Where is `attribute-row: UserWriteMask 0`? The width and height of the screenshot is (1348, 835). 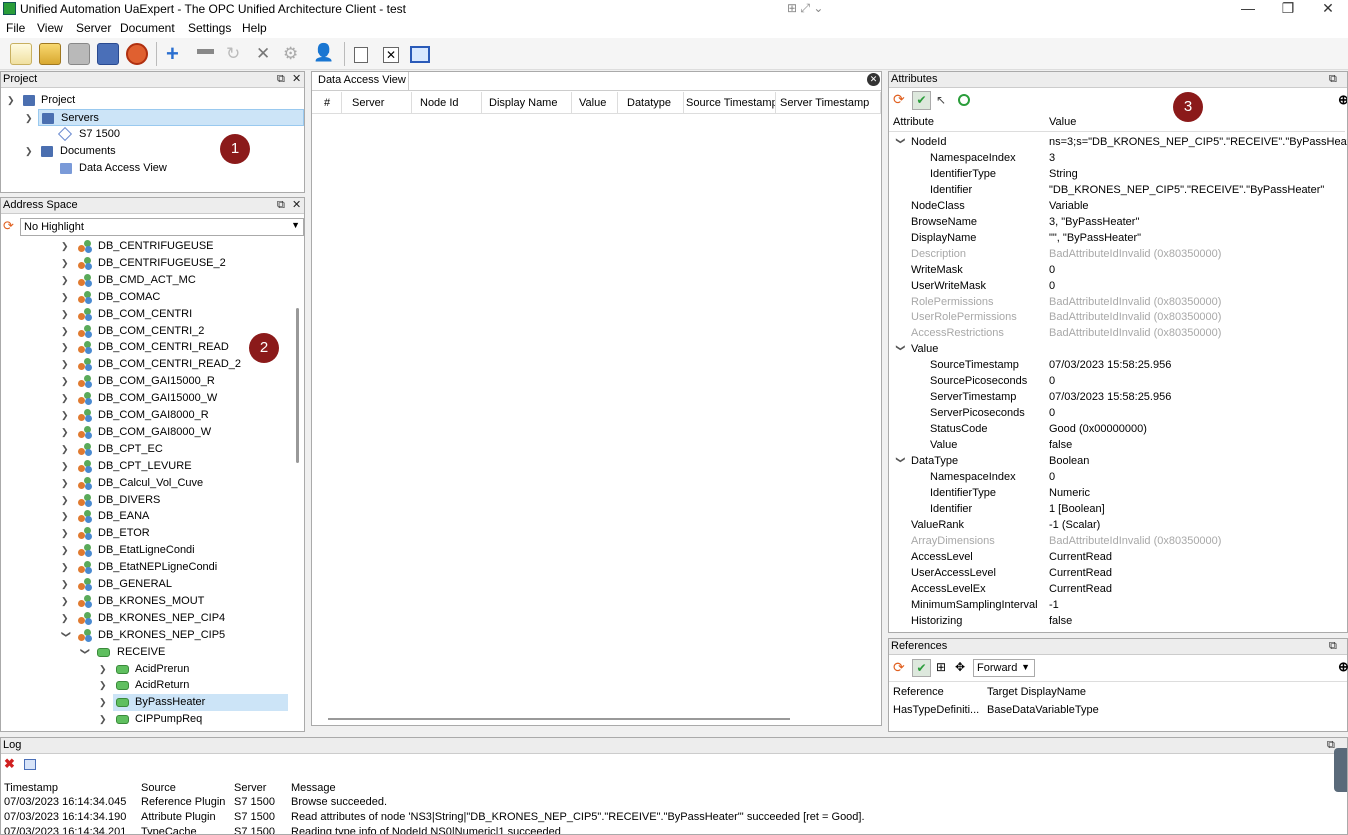 attribute-row: UserWriteMask 0 is located at coordinates (1117, 286).